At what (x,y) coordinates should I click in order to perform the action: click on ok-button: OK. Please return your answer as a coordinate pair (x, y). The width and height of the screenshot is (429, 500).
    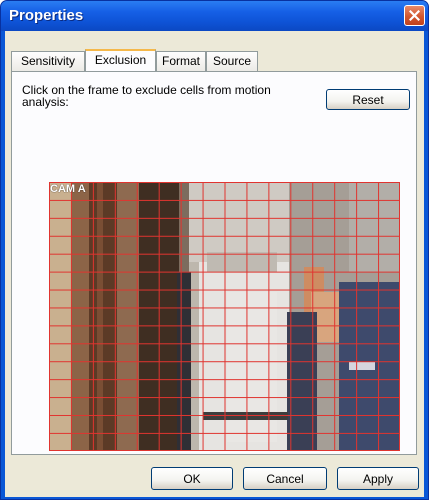
    Looking at the image, I should click on (192, 478).